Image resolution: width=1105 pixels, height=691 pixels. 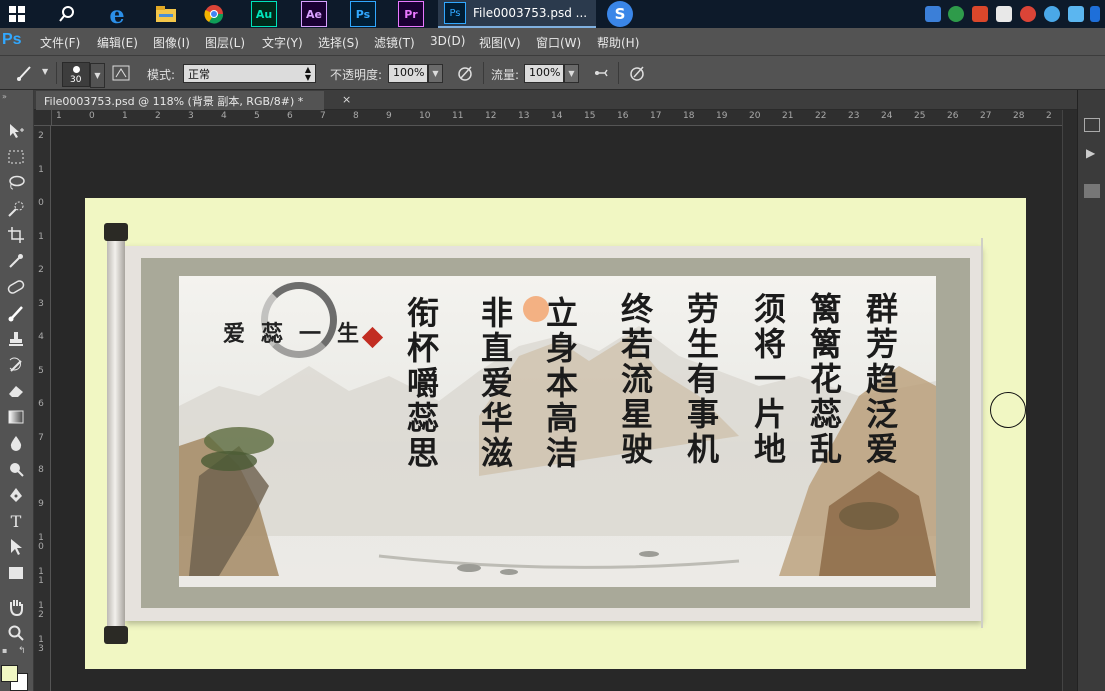 What do you see at coordinates (16, 607) in the screenshot?
I see `hand-tool-icon` at bounding box center [16, 607].